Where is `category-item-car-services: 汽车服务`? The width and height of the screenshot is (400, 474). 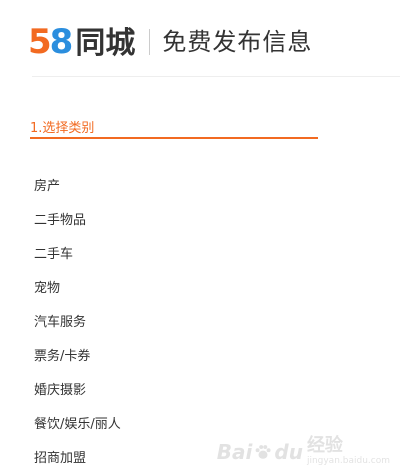
category-item-car-services: 汽车服务 is located at coordinates (77, 323).